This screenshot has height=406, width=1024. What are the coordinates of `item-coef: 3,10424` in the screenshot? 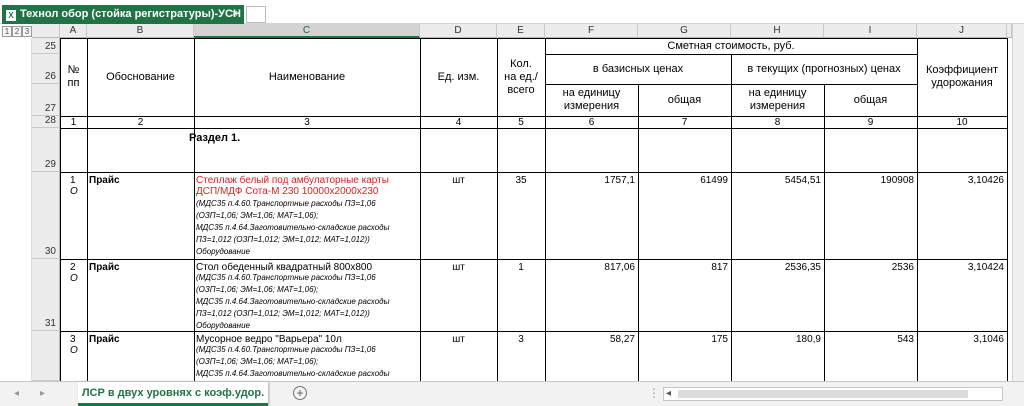 It's located at (985, 267).